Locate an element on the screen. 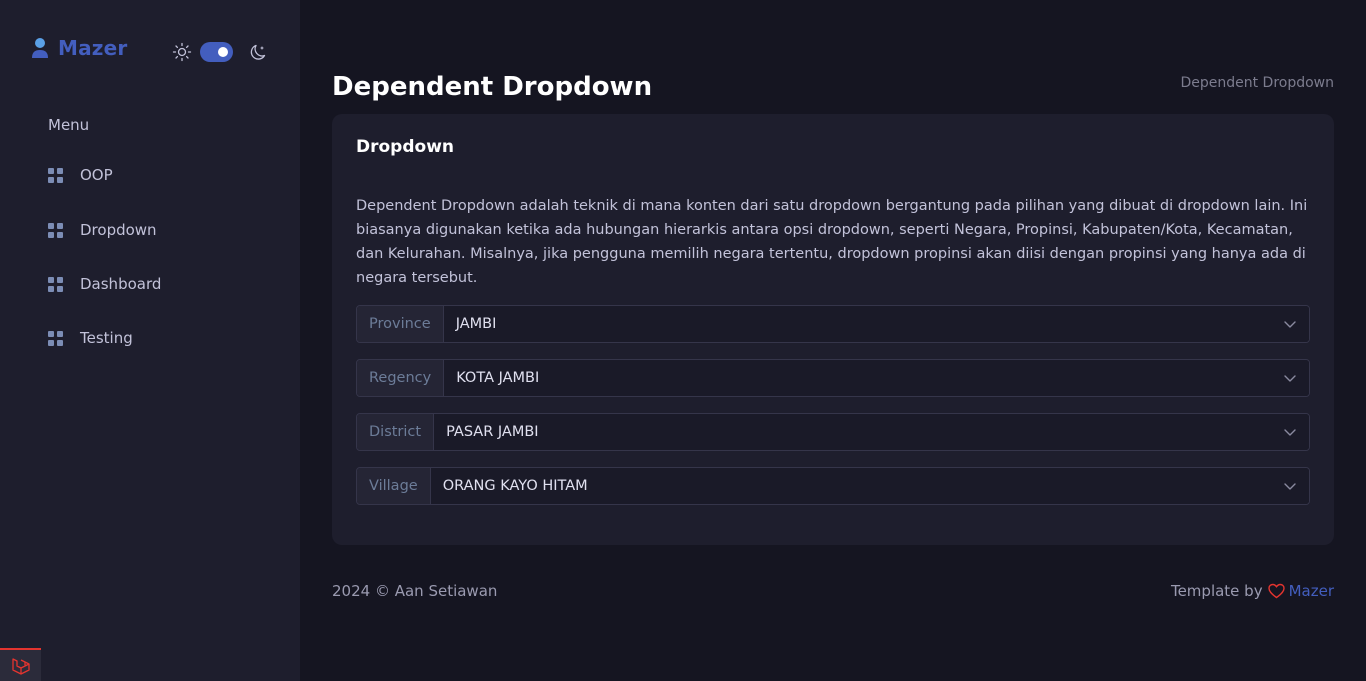 Image resolution: width=1366 pixels, height=681 pixels. sidebar-item-oop: OOP is located at coordinates (80, 175).